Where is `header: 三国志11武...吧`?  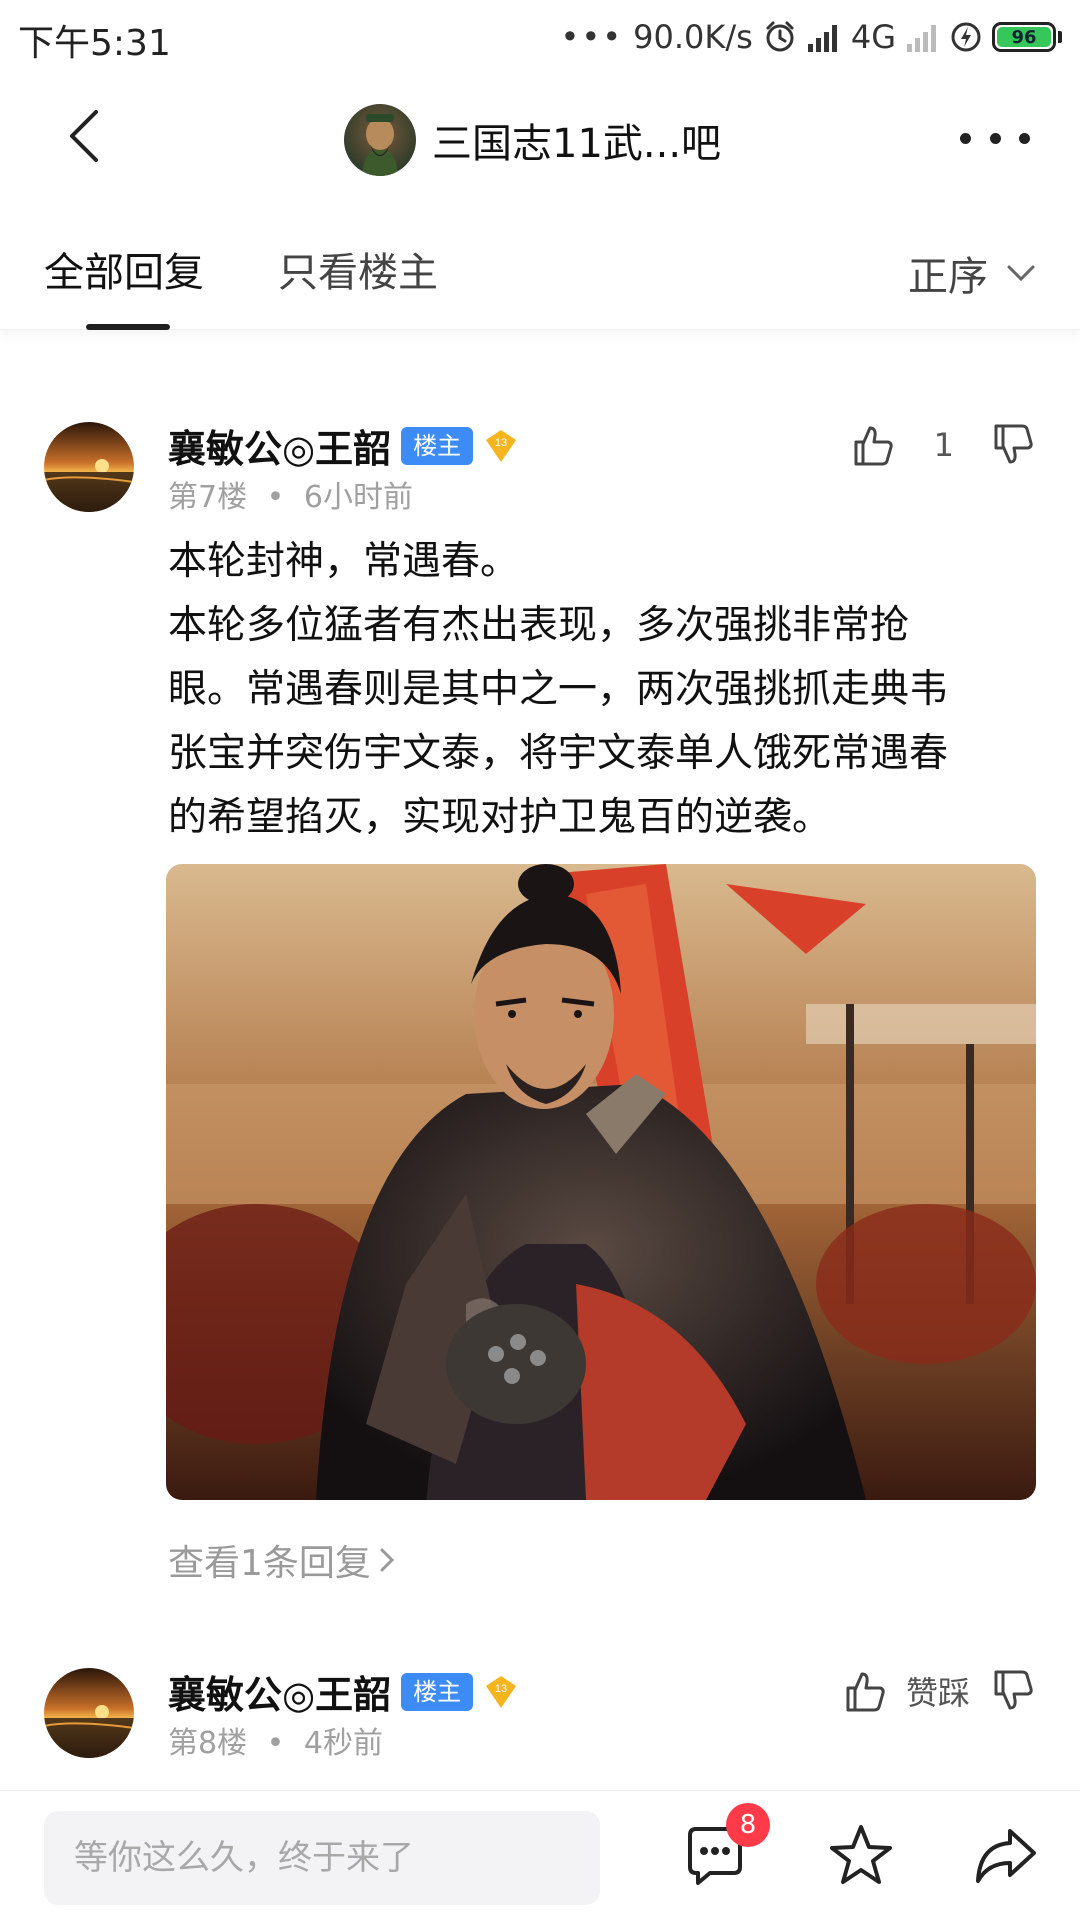 header: 三国志11武...吧 is located at coordinates (540, 138).